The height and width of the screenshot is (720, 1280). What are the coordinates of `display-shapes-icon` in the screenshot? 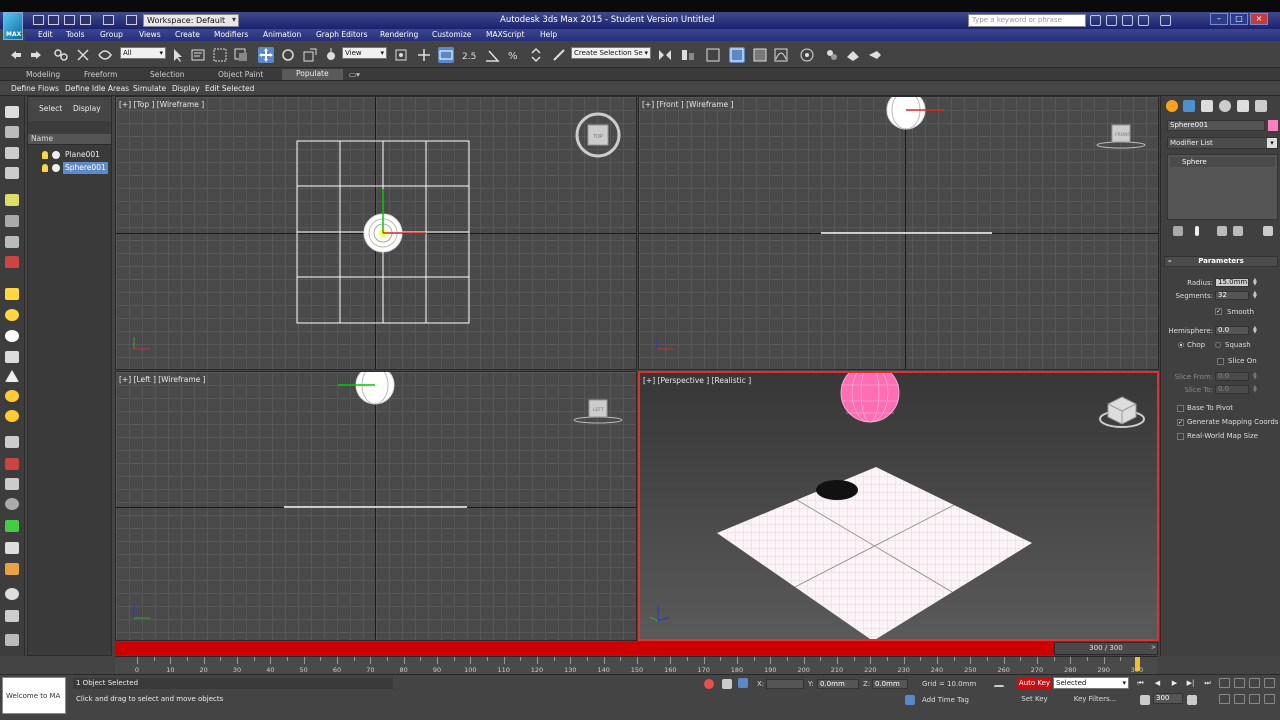 It's located at (12, 221).